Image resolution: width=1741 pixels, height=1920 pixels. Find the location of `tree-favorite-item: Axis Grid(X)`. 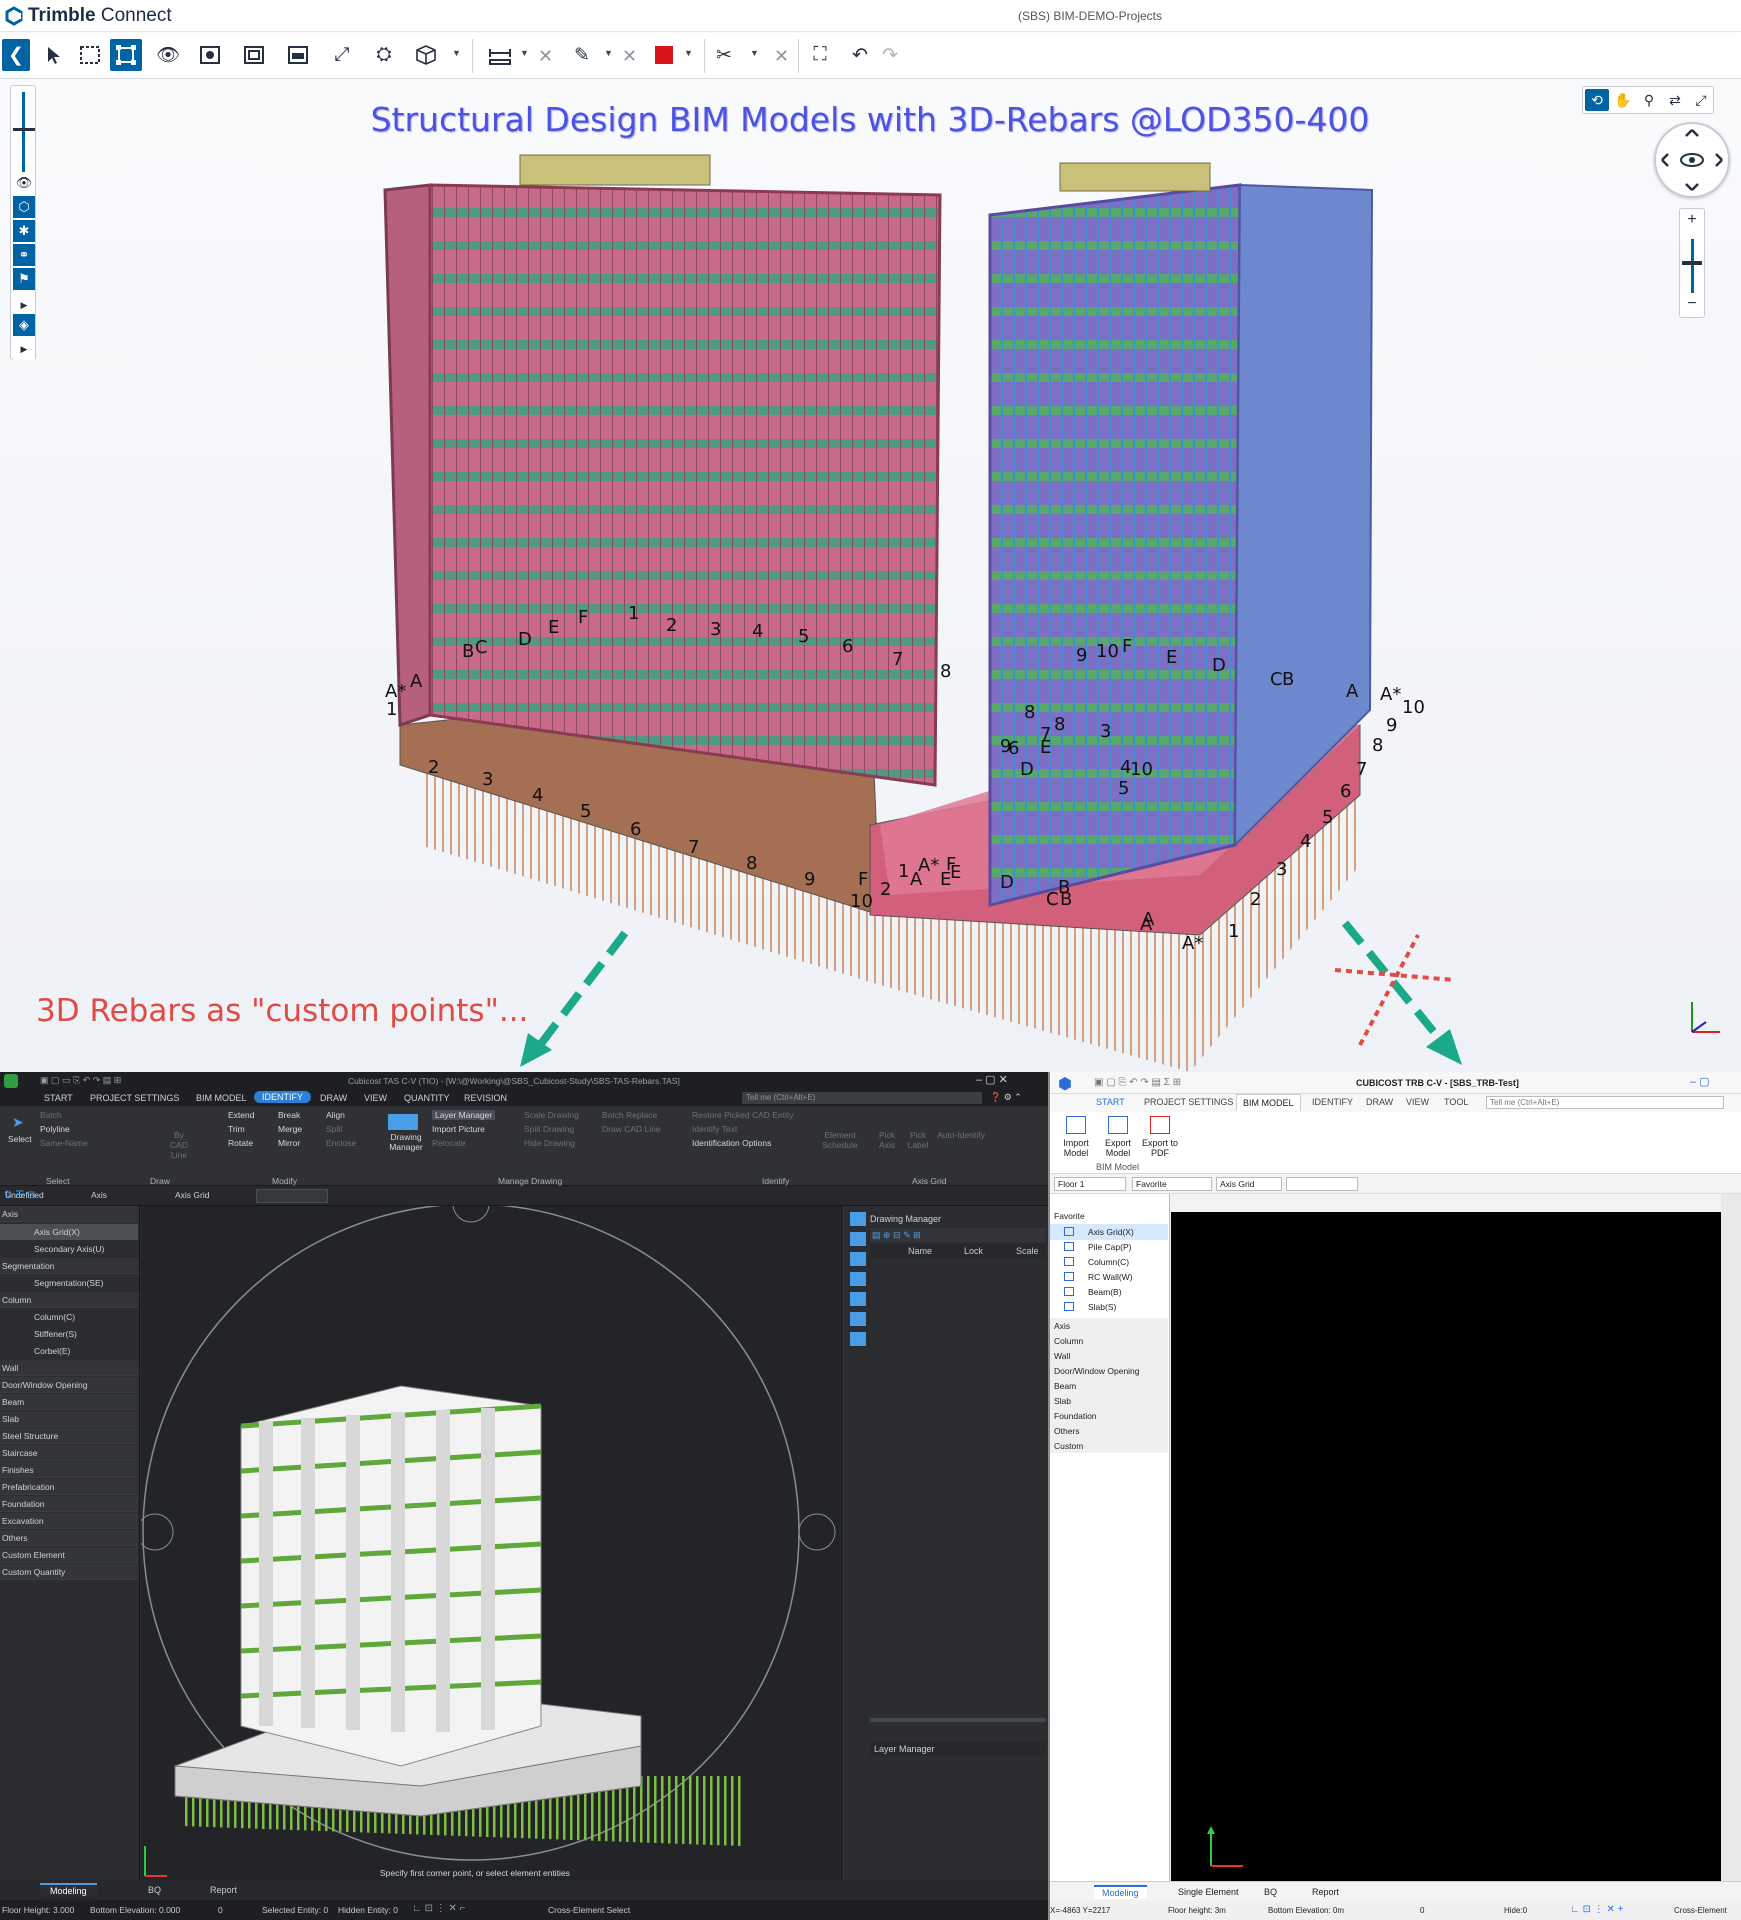

tree-favorite-item: Axis Grid(X) is located at coordinates (1109, 1232).